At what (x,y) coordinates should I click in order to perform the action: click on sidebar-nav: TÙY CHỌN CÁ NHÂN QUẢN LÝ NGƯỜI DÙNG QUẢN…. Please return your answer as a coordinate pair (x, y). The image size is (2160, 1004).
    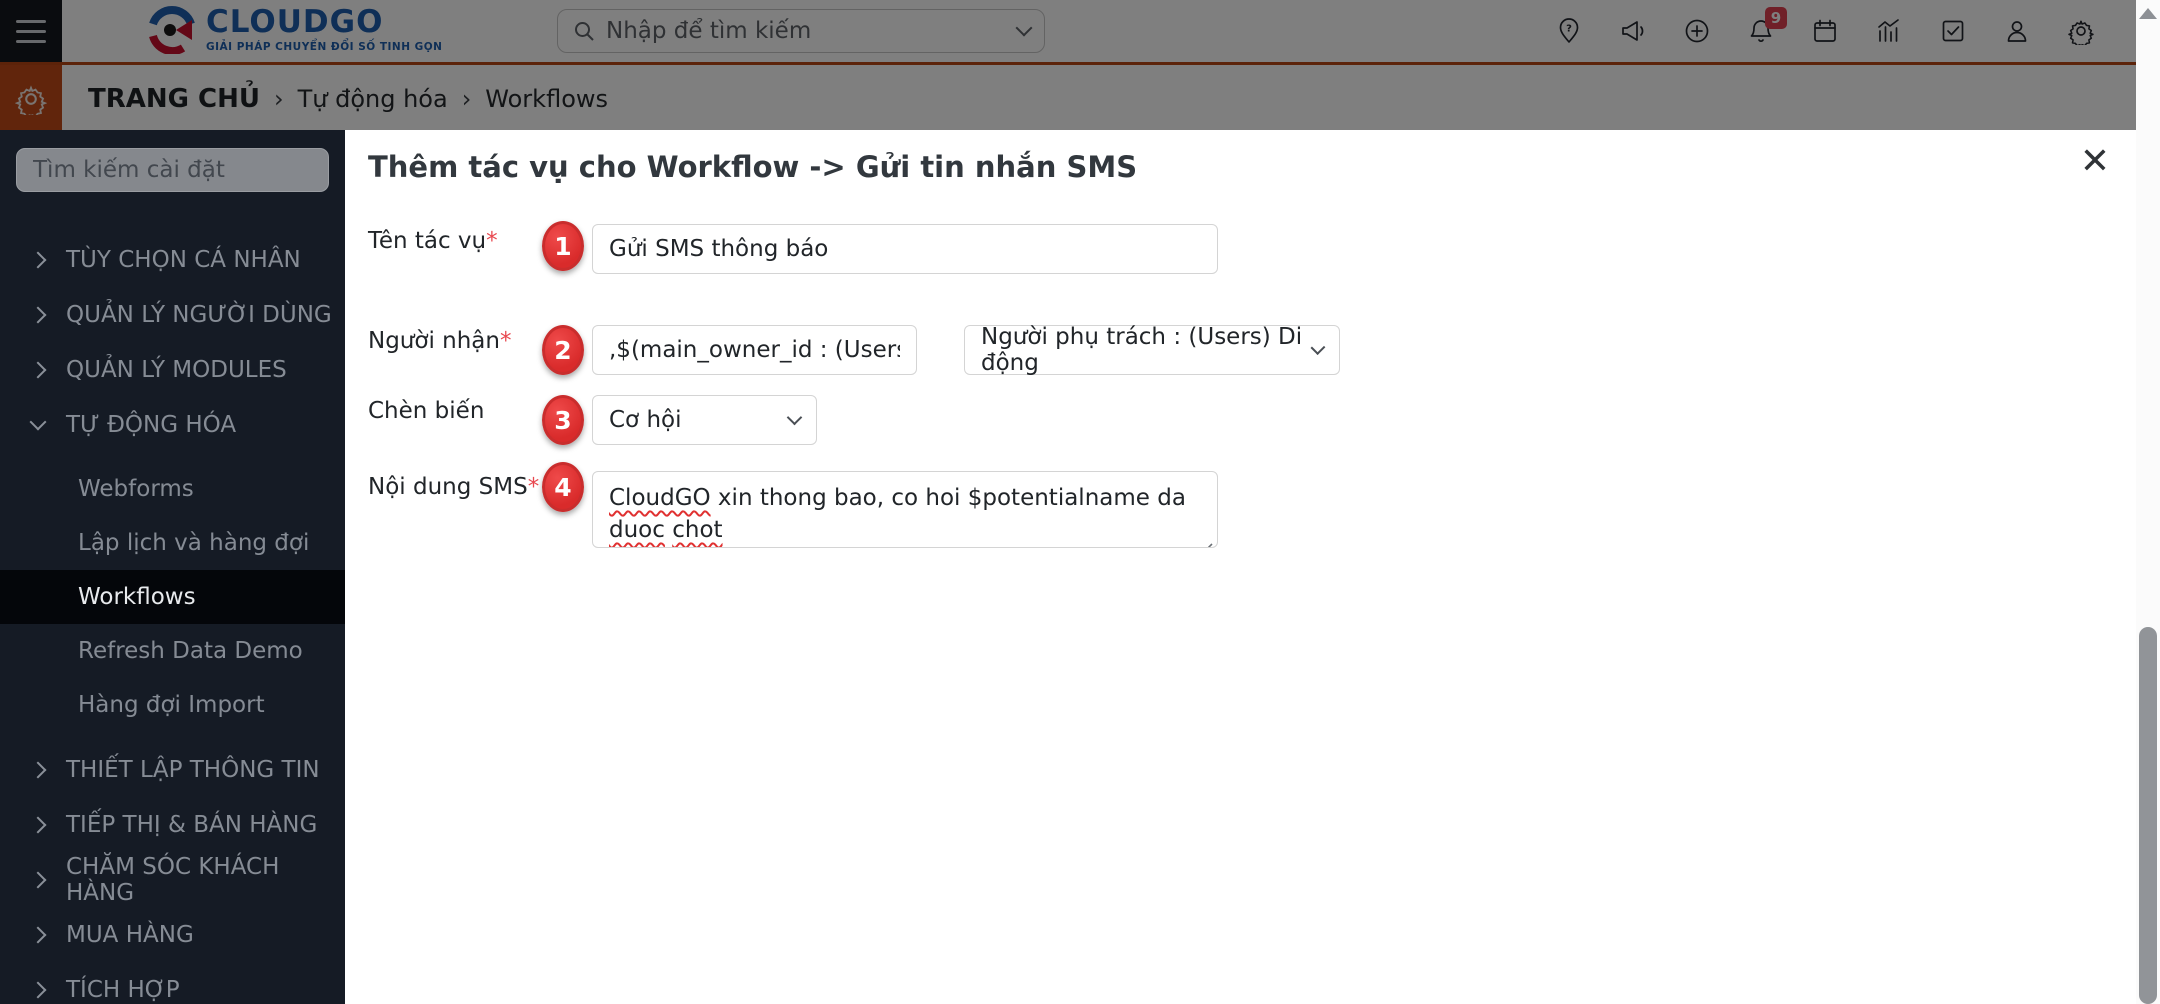
    Looking at the image, I should click on (172, 618).